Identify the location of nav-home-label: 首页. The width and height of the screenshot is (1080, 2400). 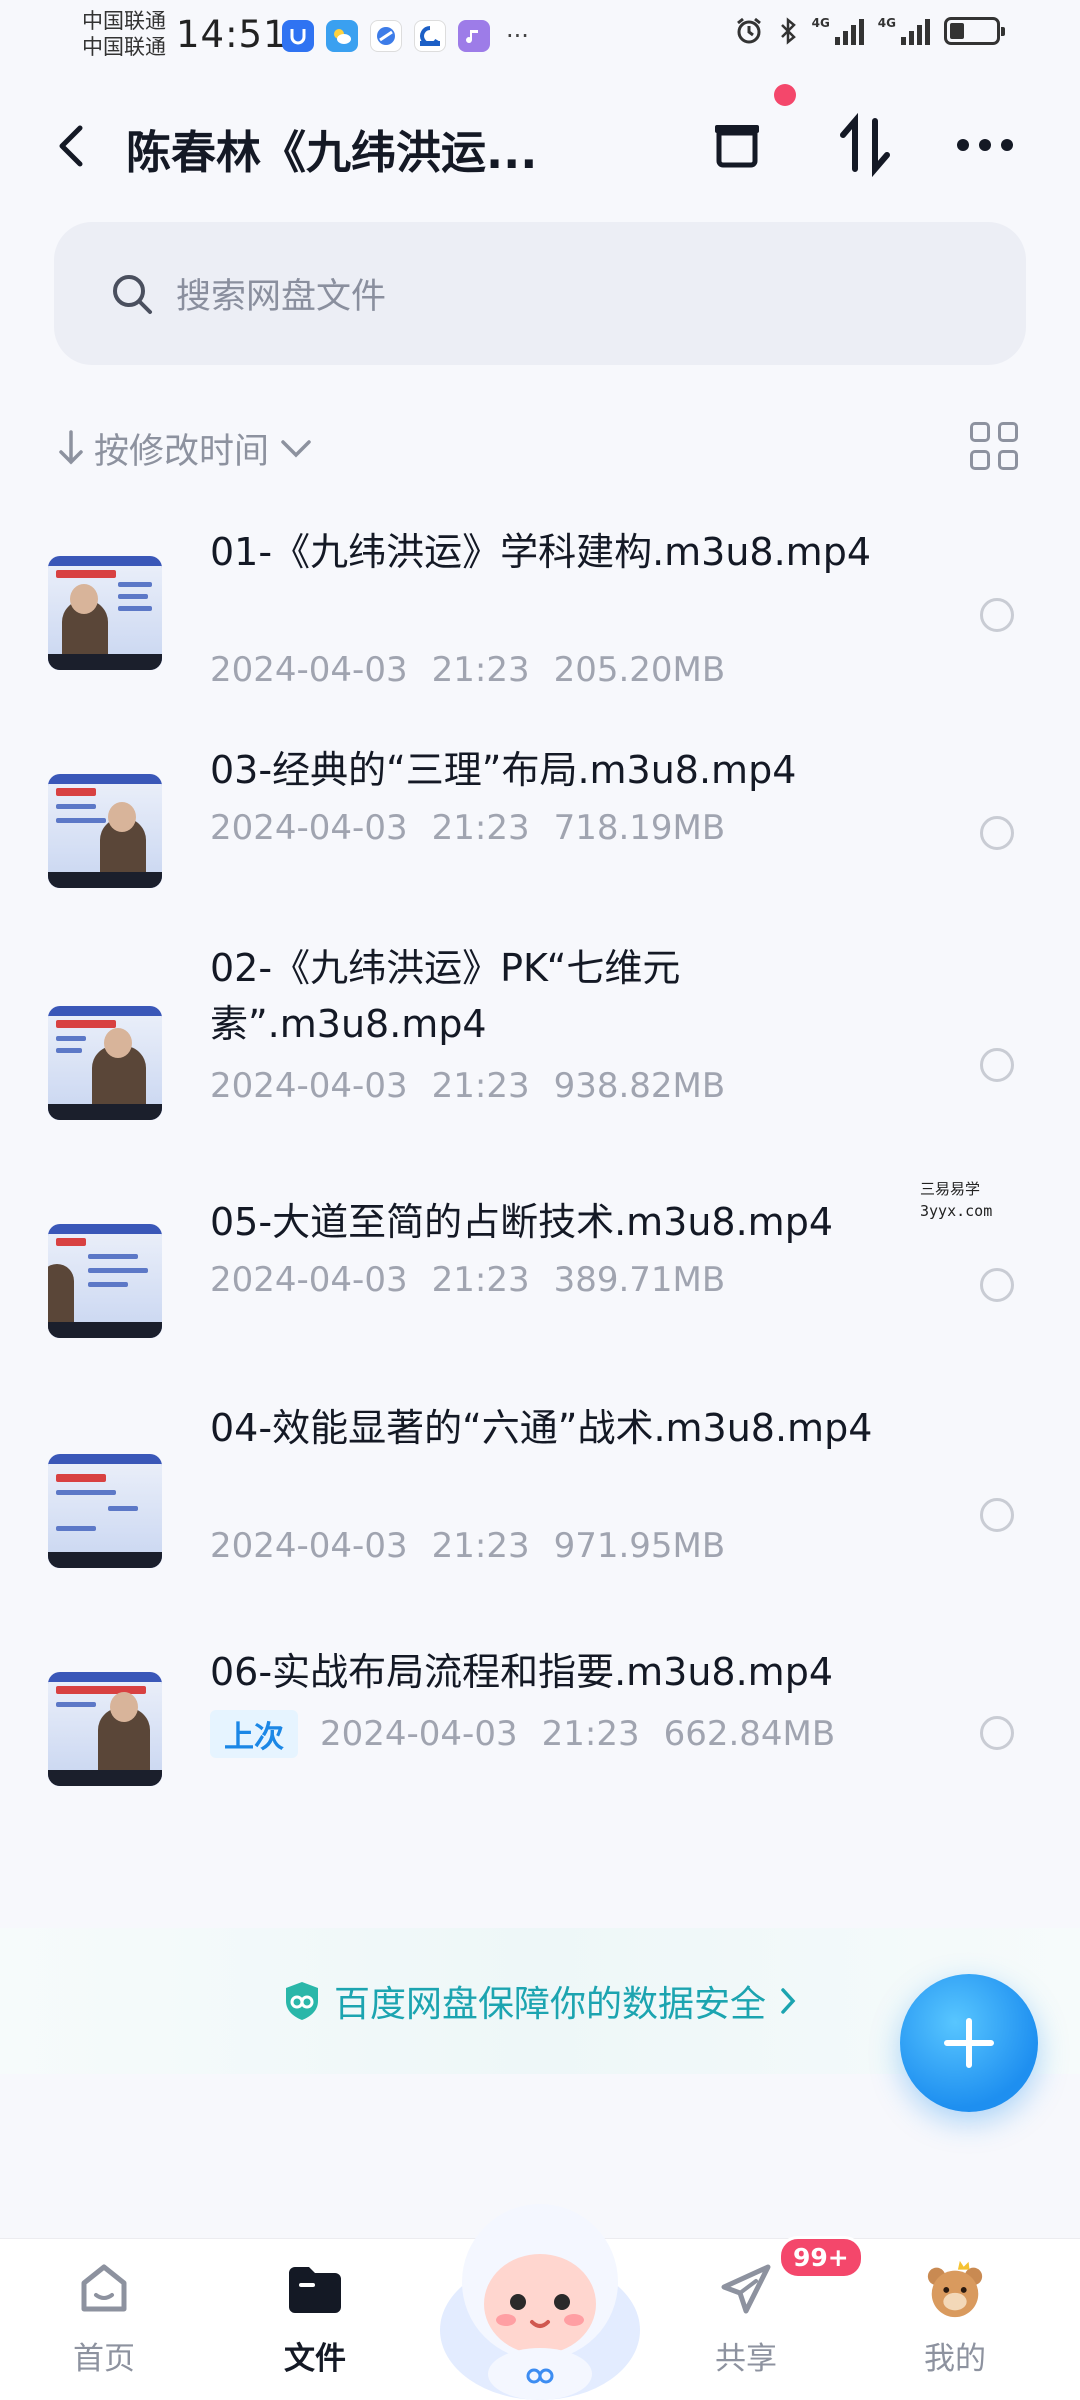
(104, 2359).